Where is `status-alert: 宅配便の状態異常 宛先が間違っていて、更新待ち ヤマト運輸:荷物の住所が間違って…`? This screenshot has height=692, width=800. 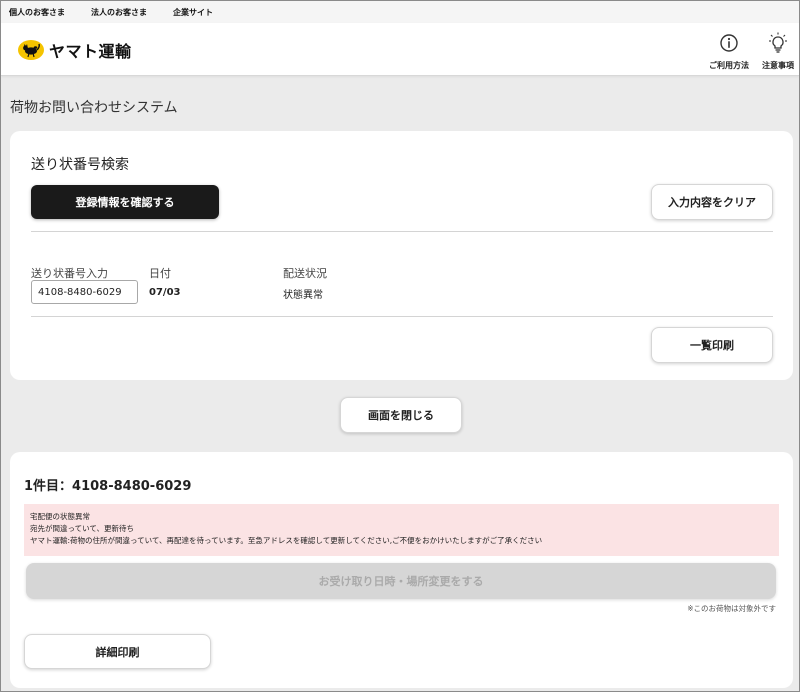
status-alert: 宅配便の状態異常 宛先が間違っていて、更新待ち ヤマト運輸:荷物の住所が間違って… is located at coordinates (401, 530).